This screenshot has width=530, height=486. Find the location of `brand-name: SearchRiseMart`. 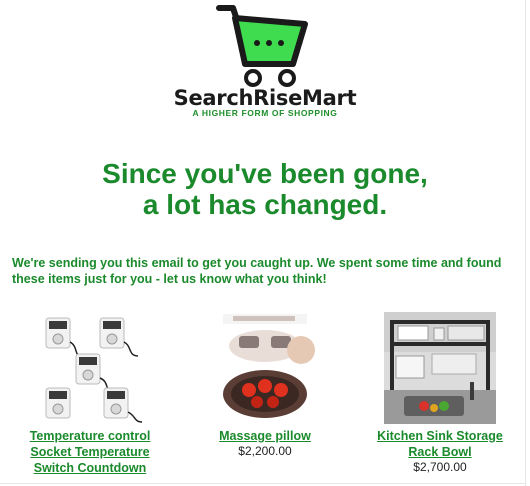

brand-name: SearchRiseMart is located at coordinates (265, 98).